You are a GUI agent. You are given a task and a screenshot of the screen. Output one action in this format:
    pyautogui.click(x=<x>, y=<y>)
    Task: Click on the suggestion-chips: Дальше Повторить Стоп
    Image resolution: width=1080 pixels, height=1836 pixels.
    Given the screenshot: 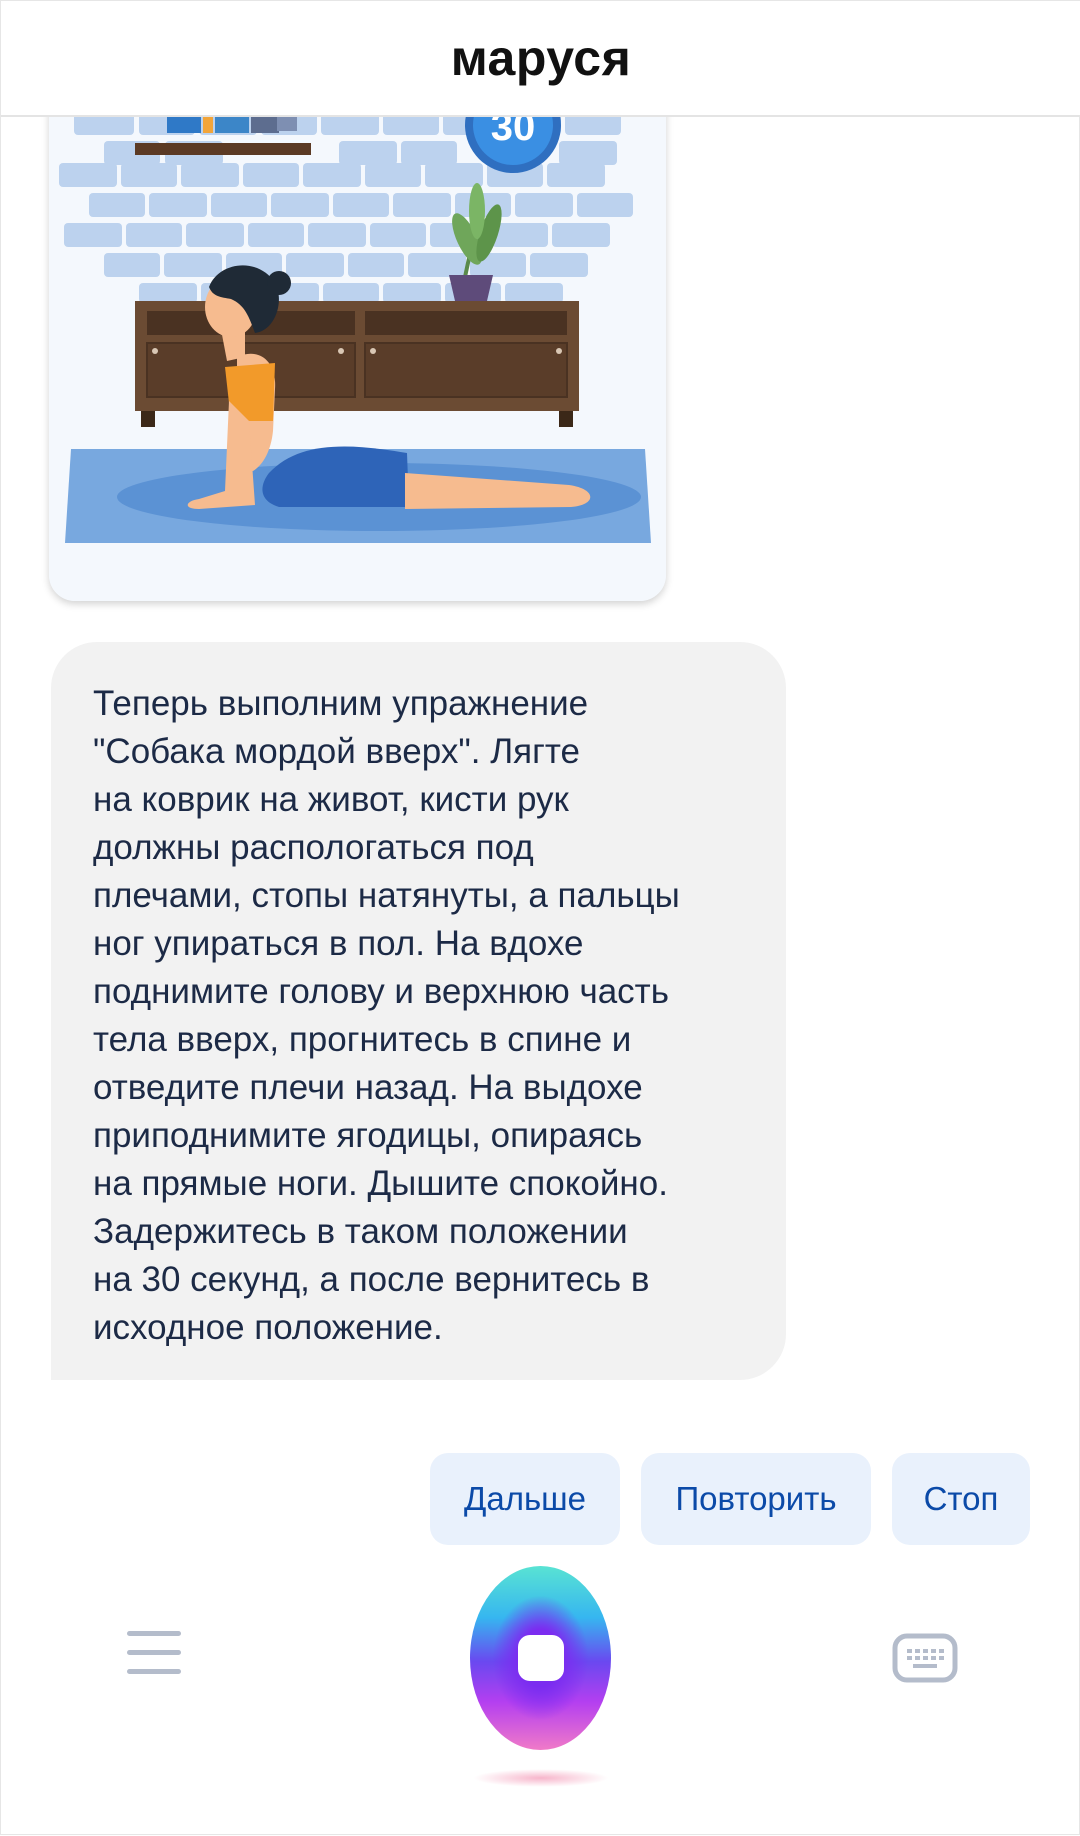 What is the action you would take?
    pyautogui.click(x=540, y=1499)
    